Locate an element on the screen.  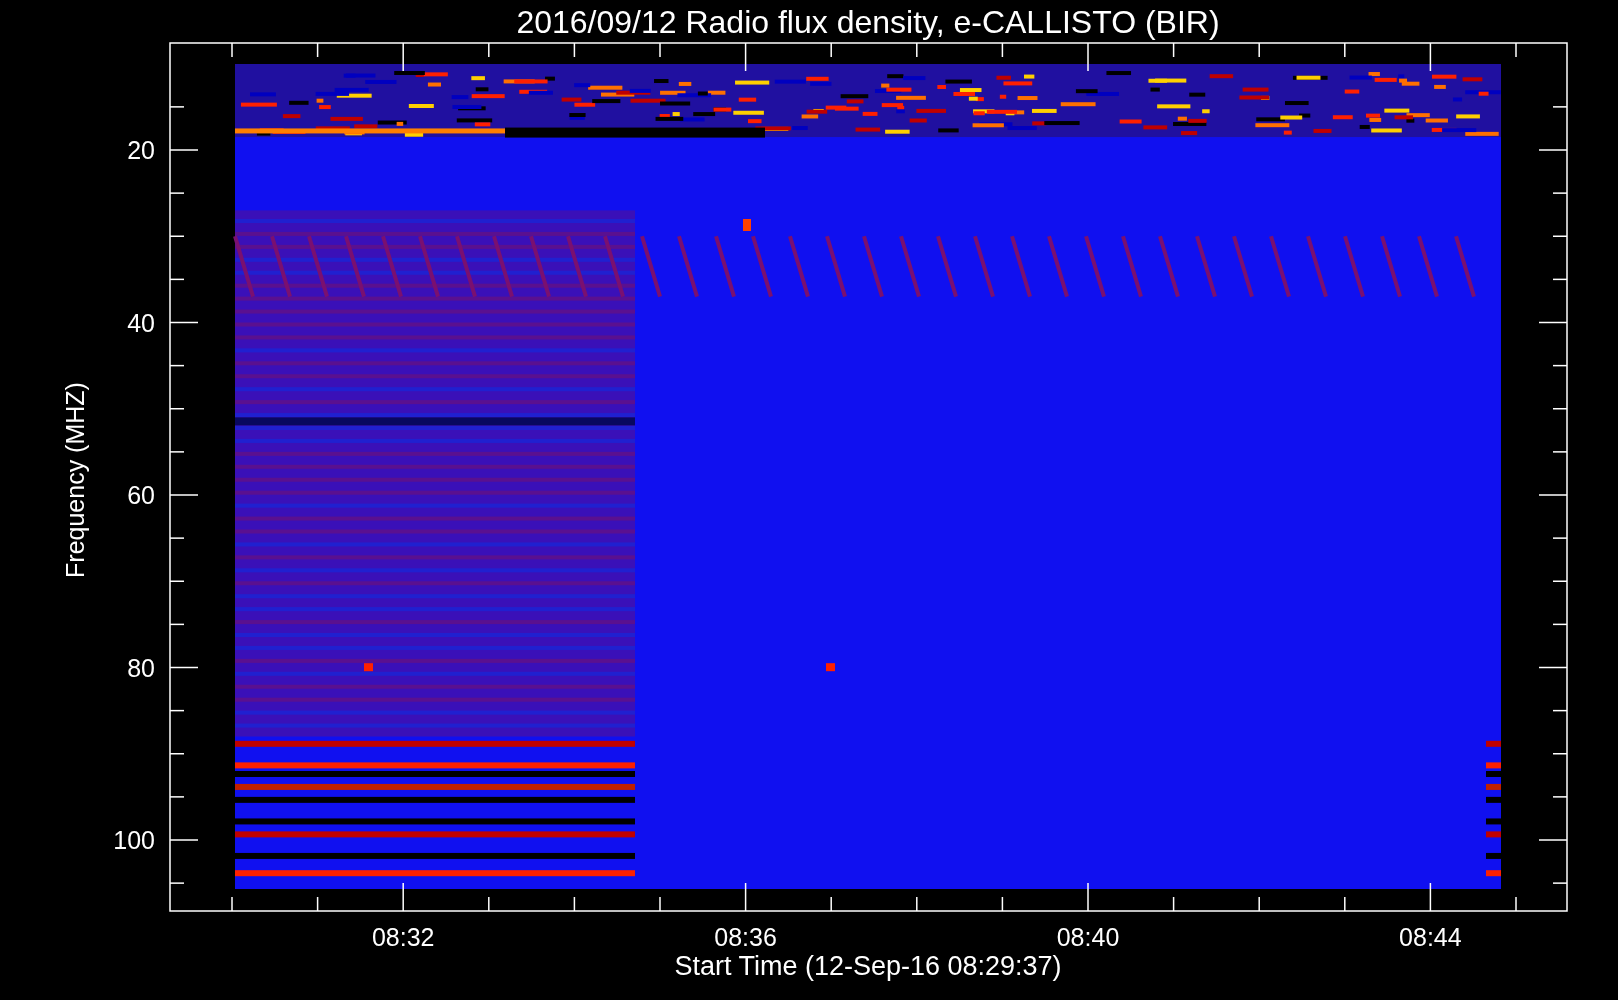
y-tick-label: 80 is located at coordinates (141, 667).